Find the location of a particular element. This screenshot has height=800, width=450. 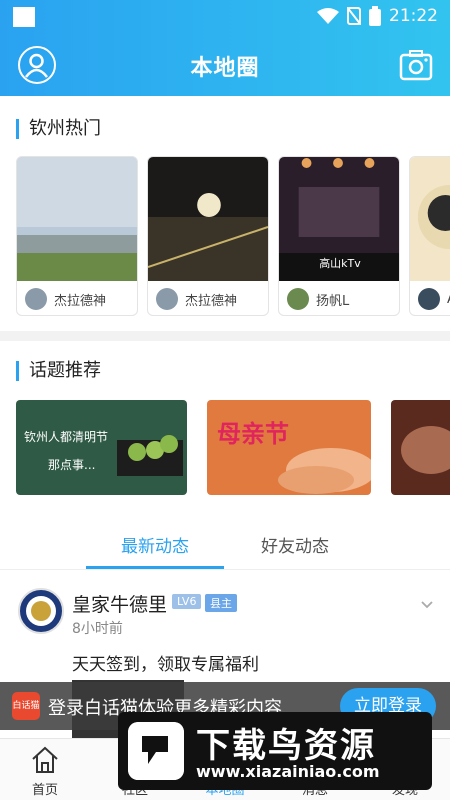

level-badge: LV6 is located at coordinates (187, 601).